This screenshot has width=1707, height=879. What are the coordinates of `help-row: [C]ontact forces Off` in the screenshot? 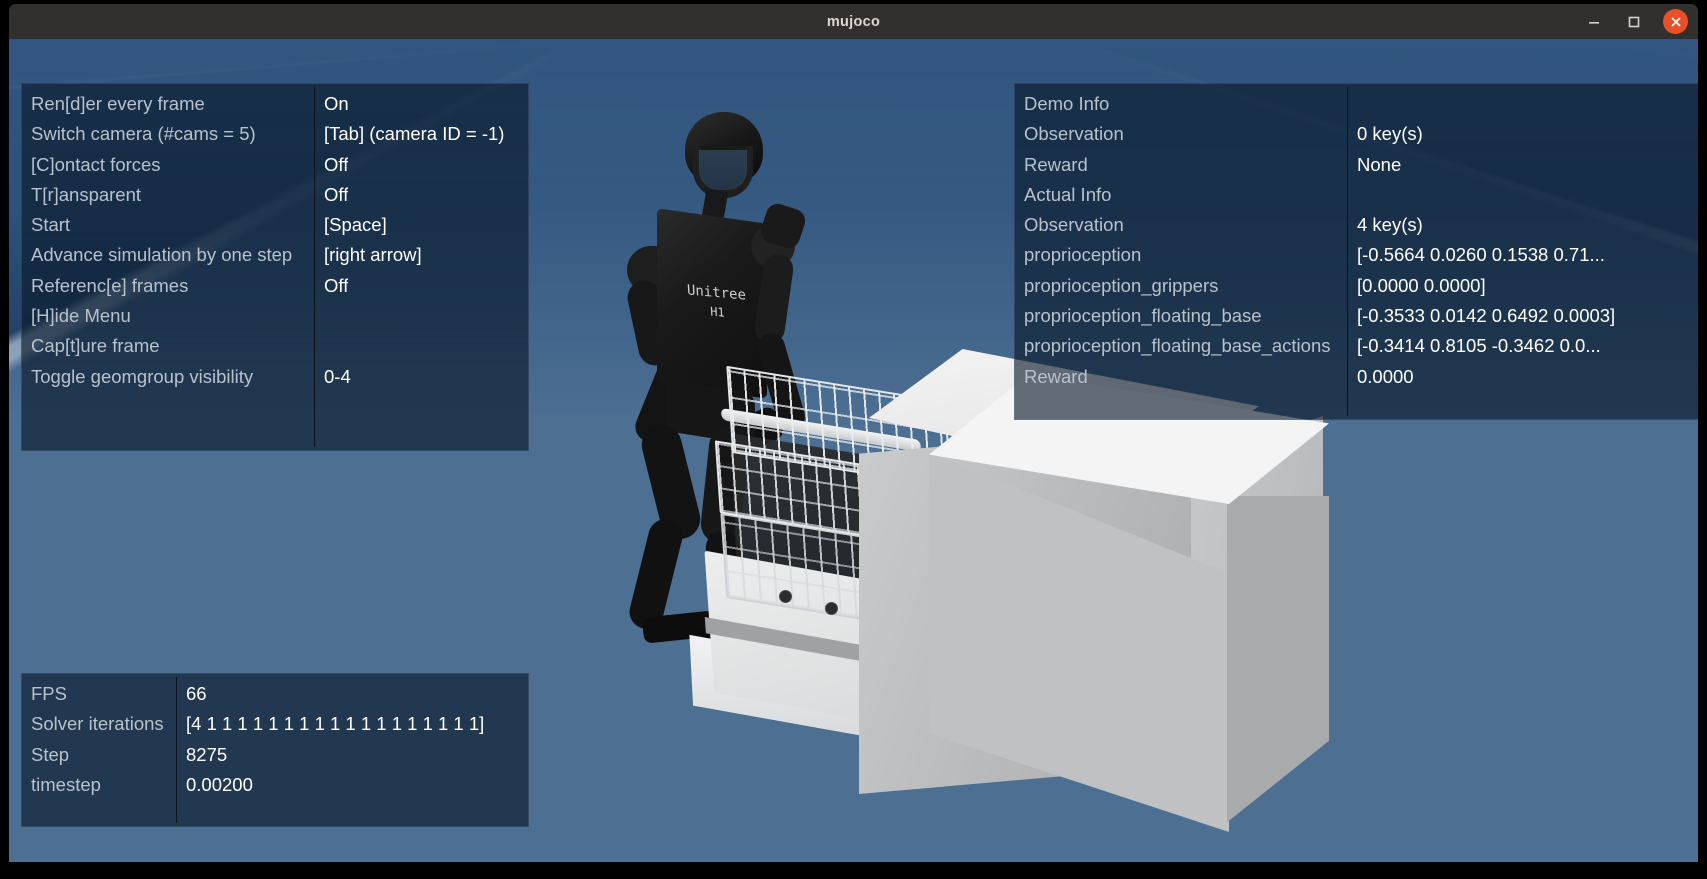 It's located at (275, 165).